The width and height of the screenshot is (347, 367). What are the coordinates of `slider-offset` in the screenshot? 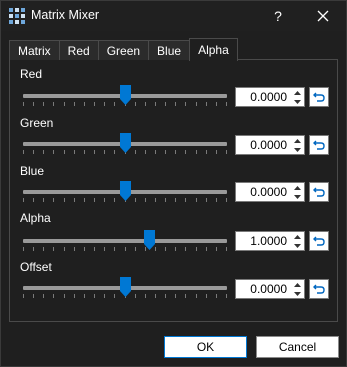 It's located at (125, 287).